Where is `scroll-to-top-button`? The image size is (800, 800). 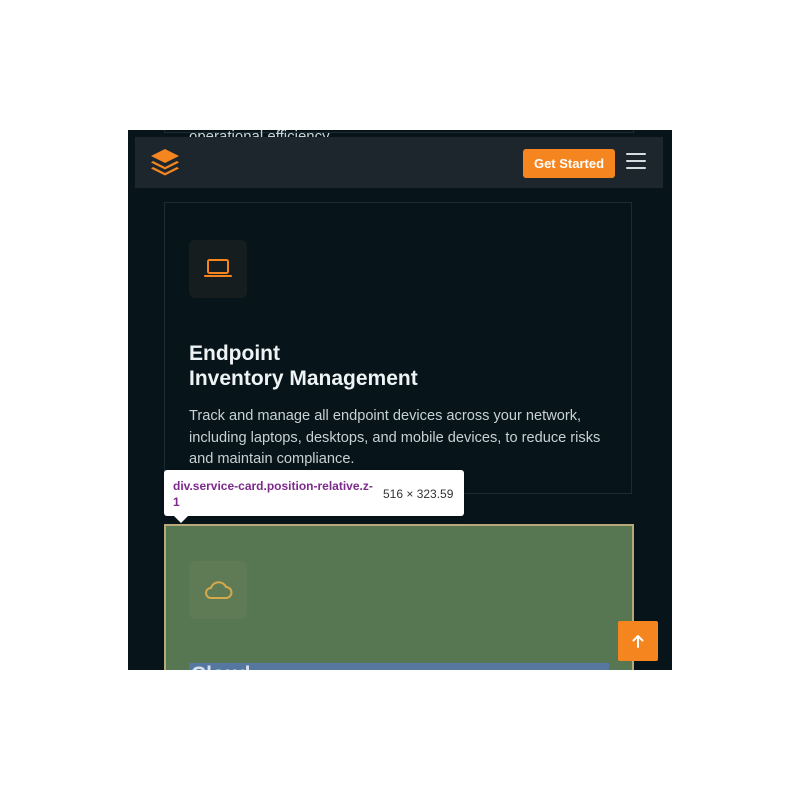
scroll-to-top-button is located at coordinates (638, 641).